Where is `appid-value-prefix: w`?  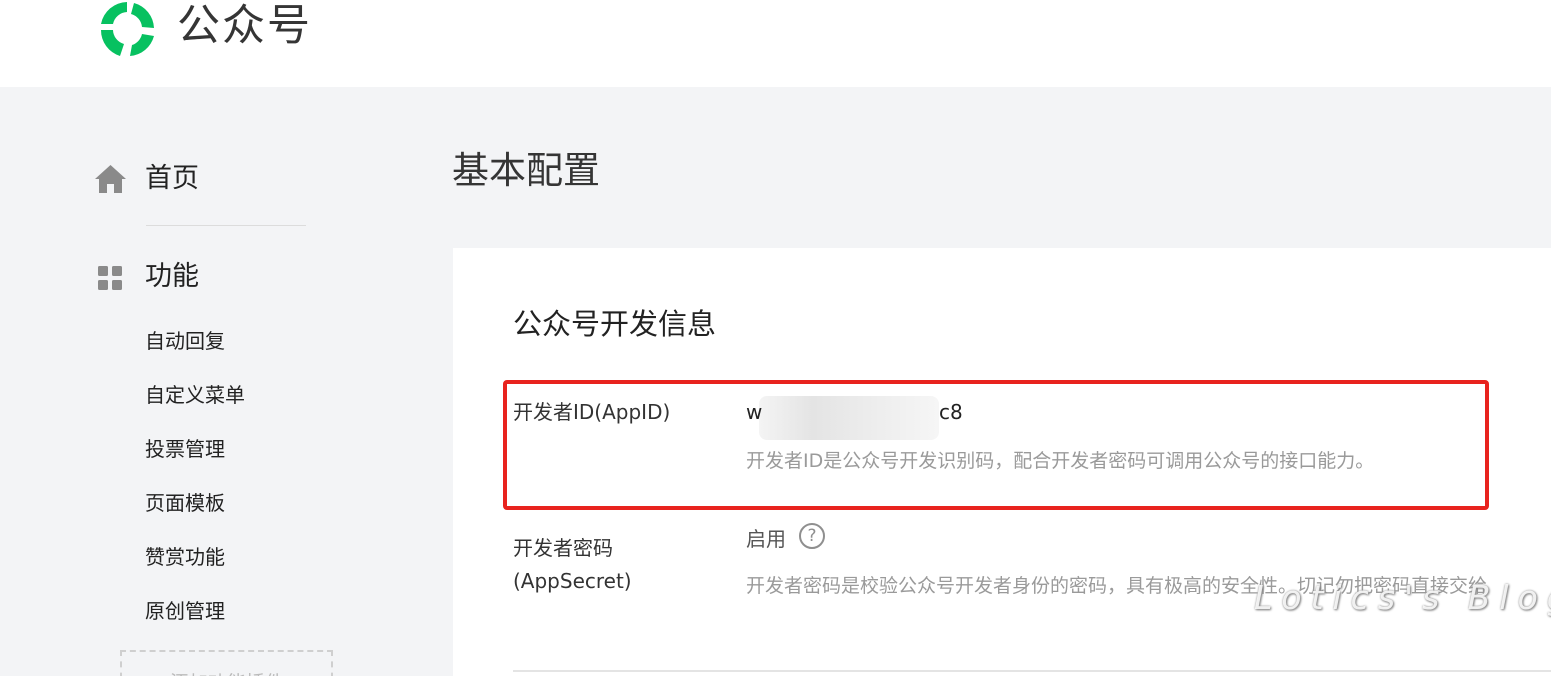
appid-value-prefix: w is located at coordinates (754, 412).